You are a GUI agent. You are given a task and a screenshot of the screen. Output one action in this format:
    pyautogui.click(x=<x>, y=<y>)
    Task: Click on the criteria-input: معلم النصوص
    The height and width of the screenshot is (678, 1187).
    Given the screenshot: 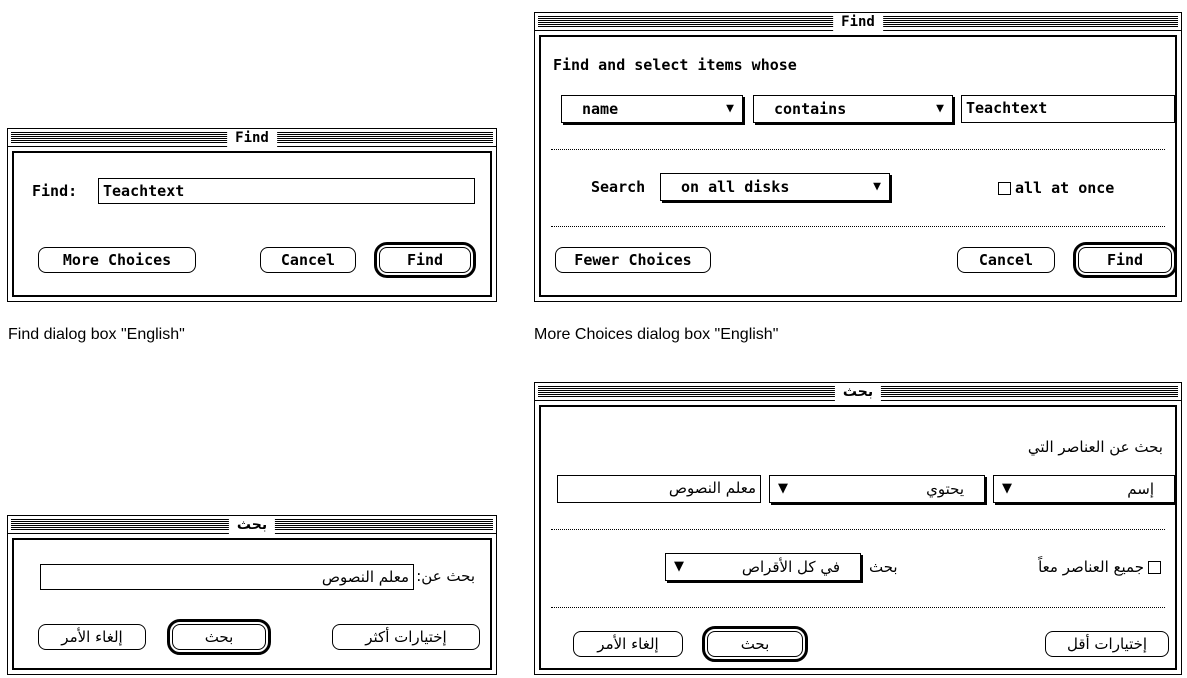 What is the action you would take?
    pyautogui.click(x=659, y=489)
    